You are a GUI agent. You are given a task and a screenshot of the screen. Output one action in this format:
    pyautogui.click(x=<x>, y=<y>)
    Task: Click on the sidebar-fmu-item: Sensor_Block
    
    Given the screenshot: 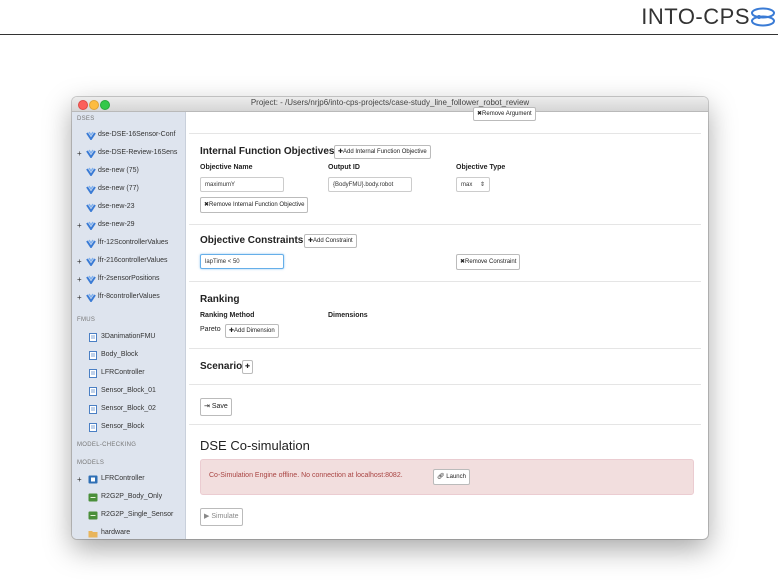 What is the action you would take?
    pyautogui.click(x=128, y=428)
    